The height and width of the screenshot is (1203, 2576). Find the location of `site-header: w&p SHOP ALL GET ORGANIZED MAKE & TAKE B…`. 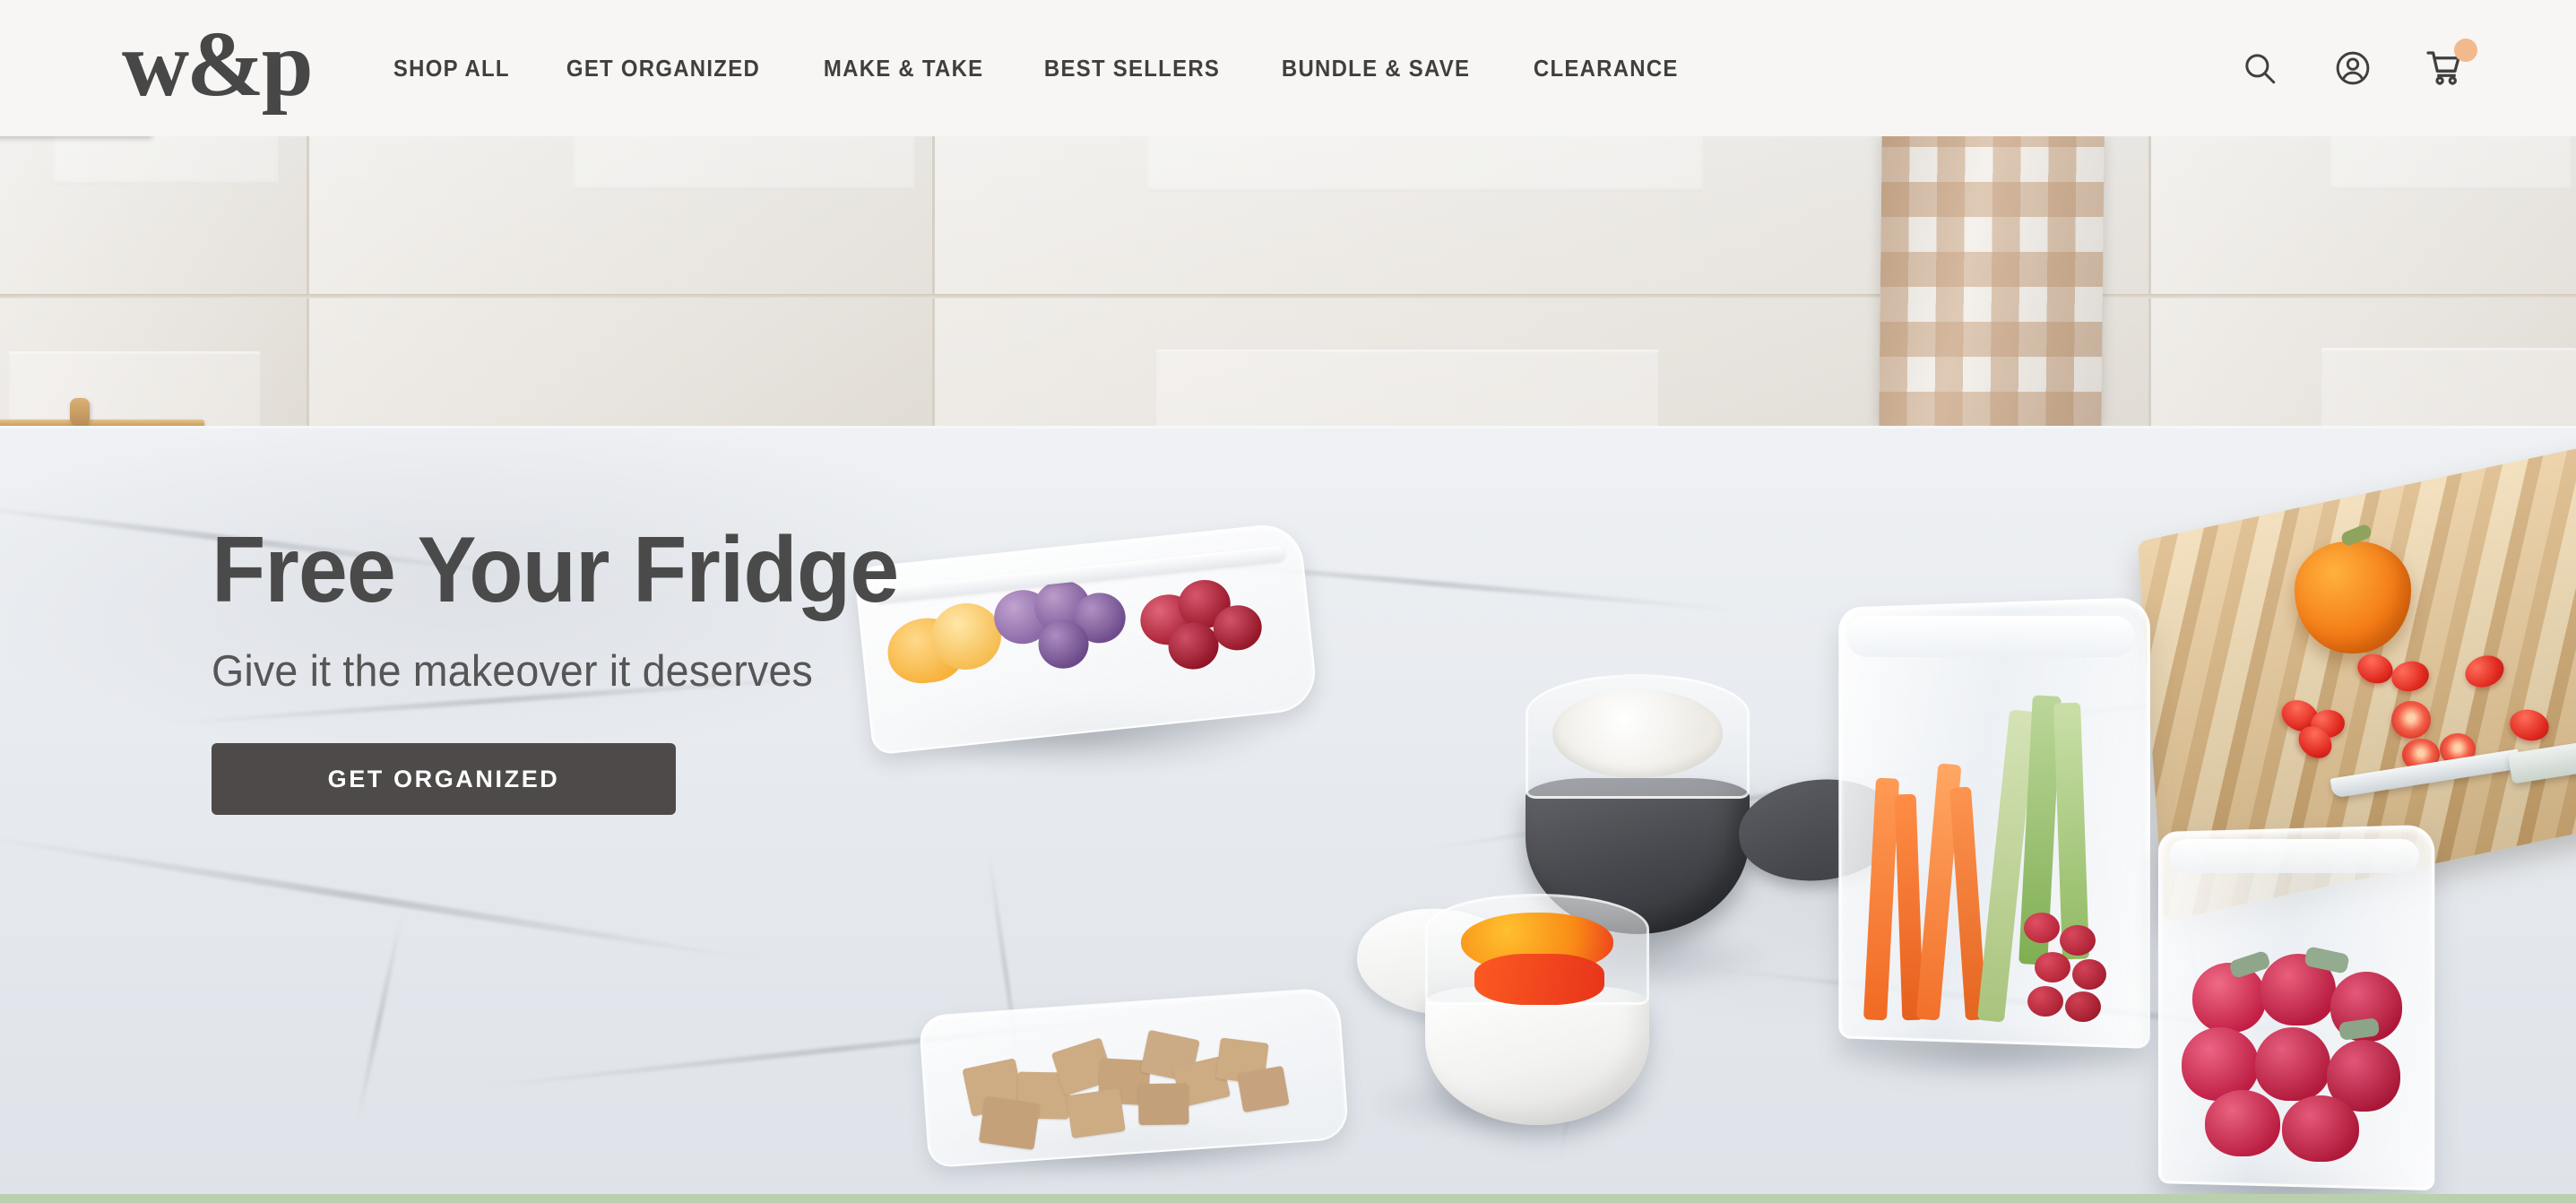

site-header: w&p SHOP ALL GET ORGANIZED MAKE & TAKE B… is located at coordinates (1288, 68).